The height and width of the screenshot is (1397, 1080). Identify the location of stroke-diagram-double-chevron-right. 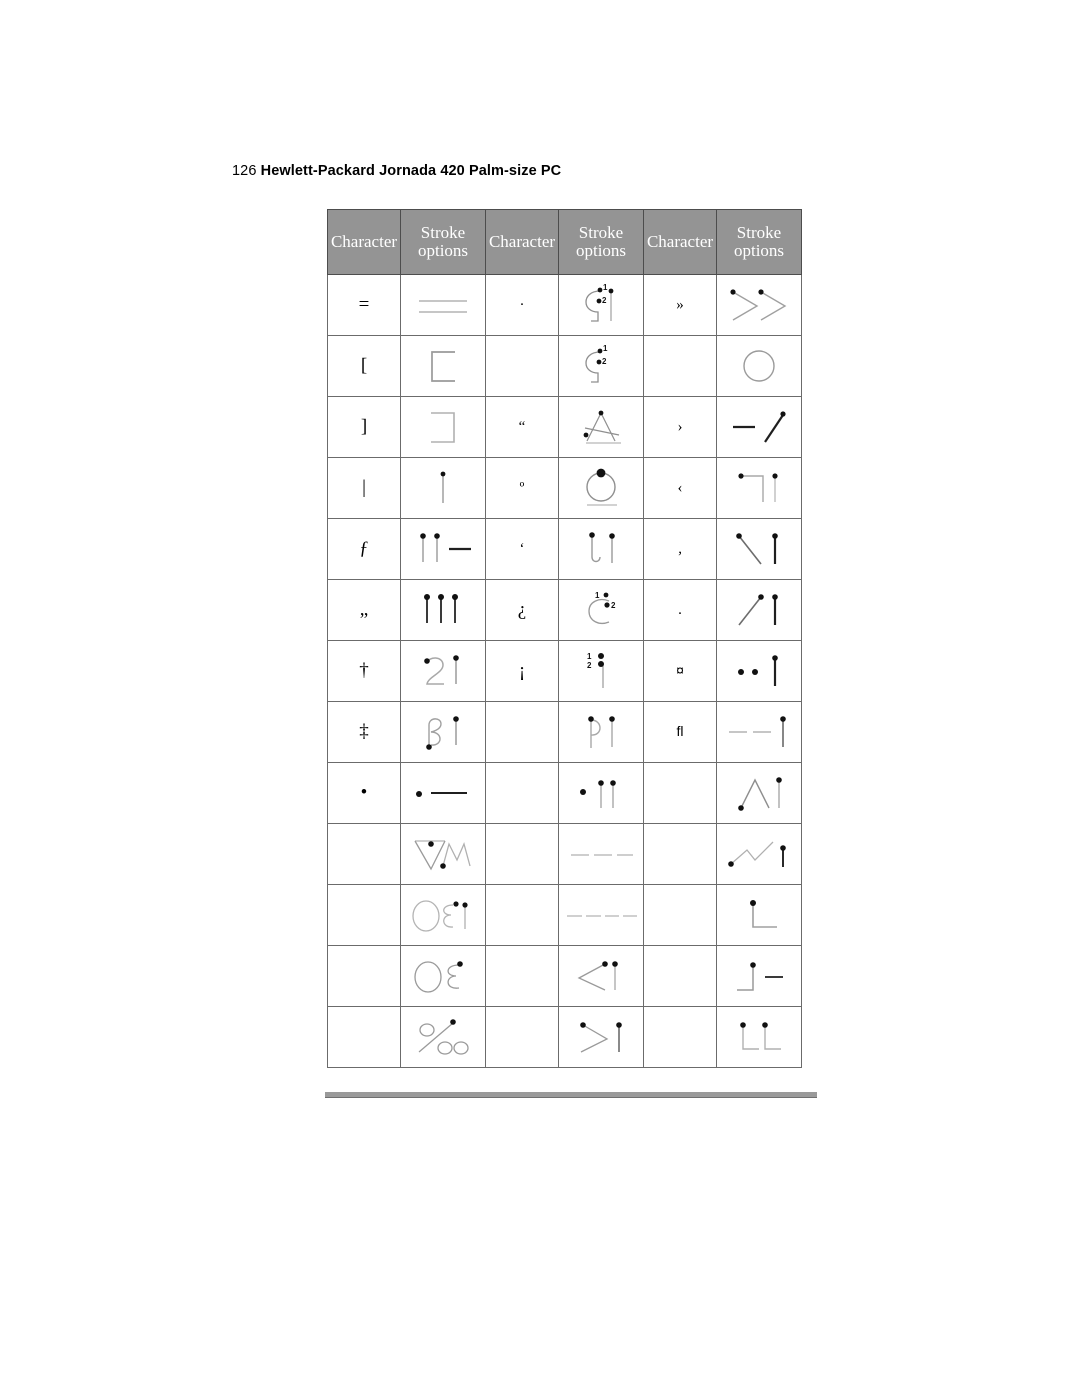
(759, 305).